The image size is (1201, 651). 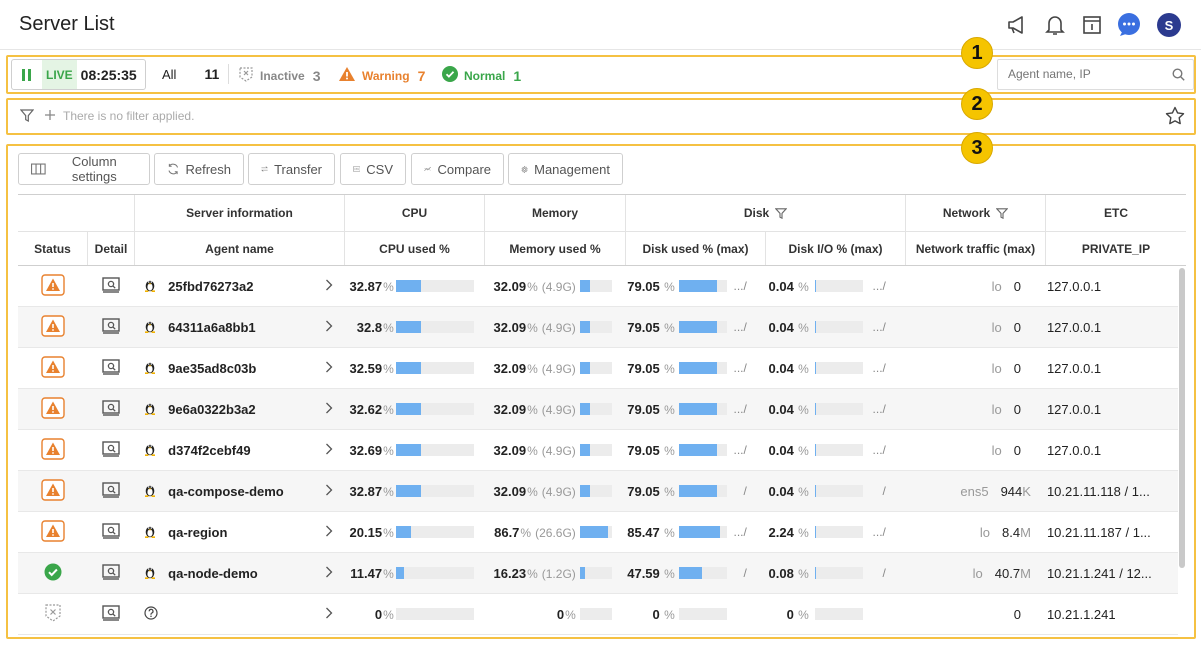 I want to click on avatar: S, so click(x=1169, y=25).